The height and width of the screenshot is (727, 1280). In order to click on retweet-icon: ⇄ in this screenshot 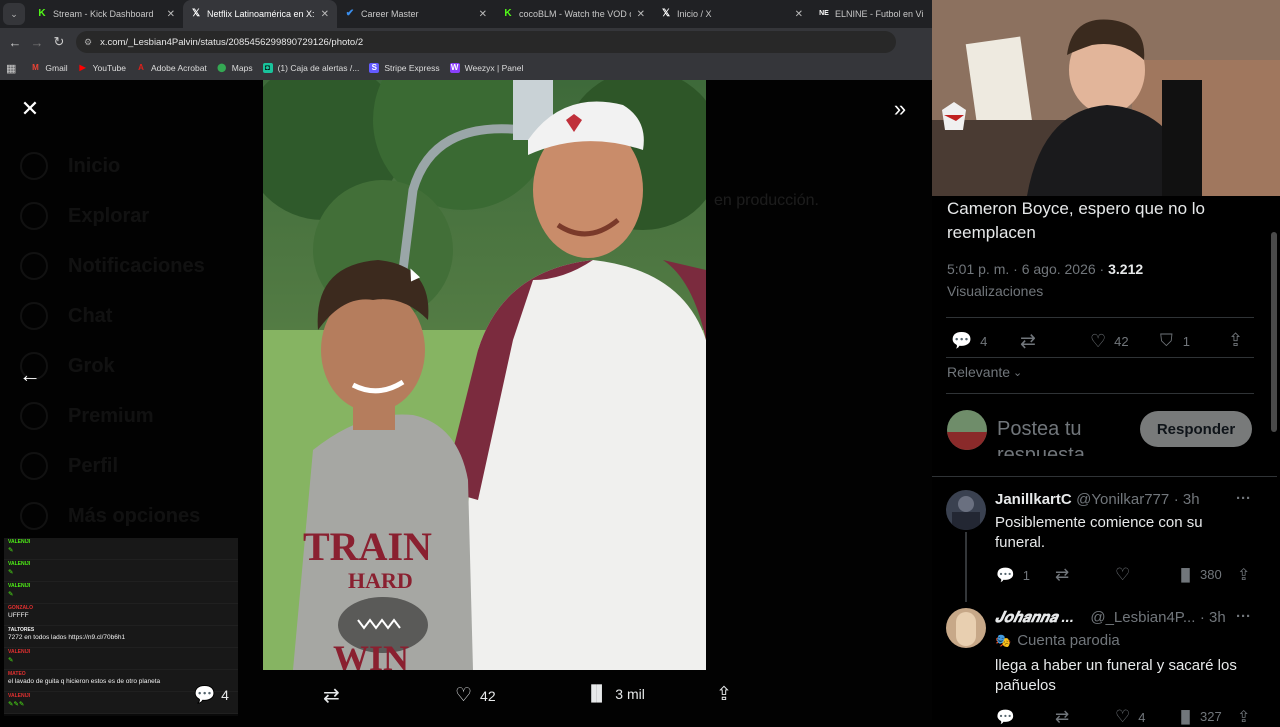, I will do `click(1028, 341)`.